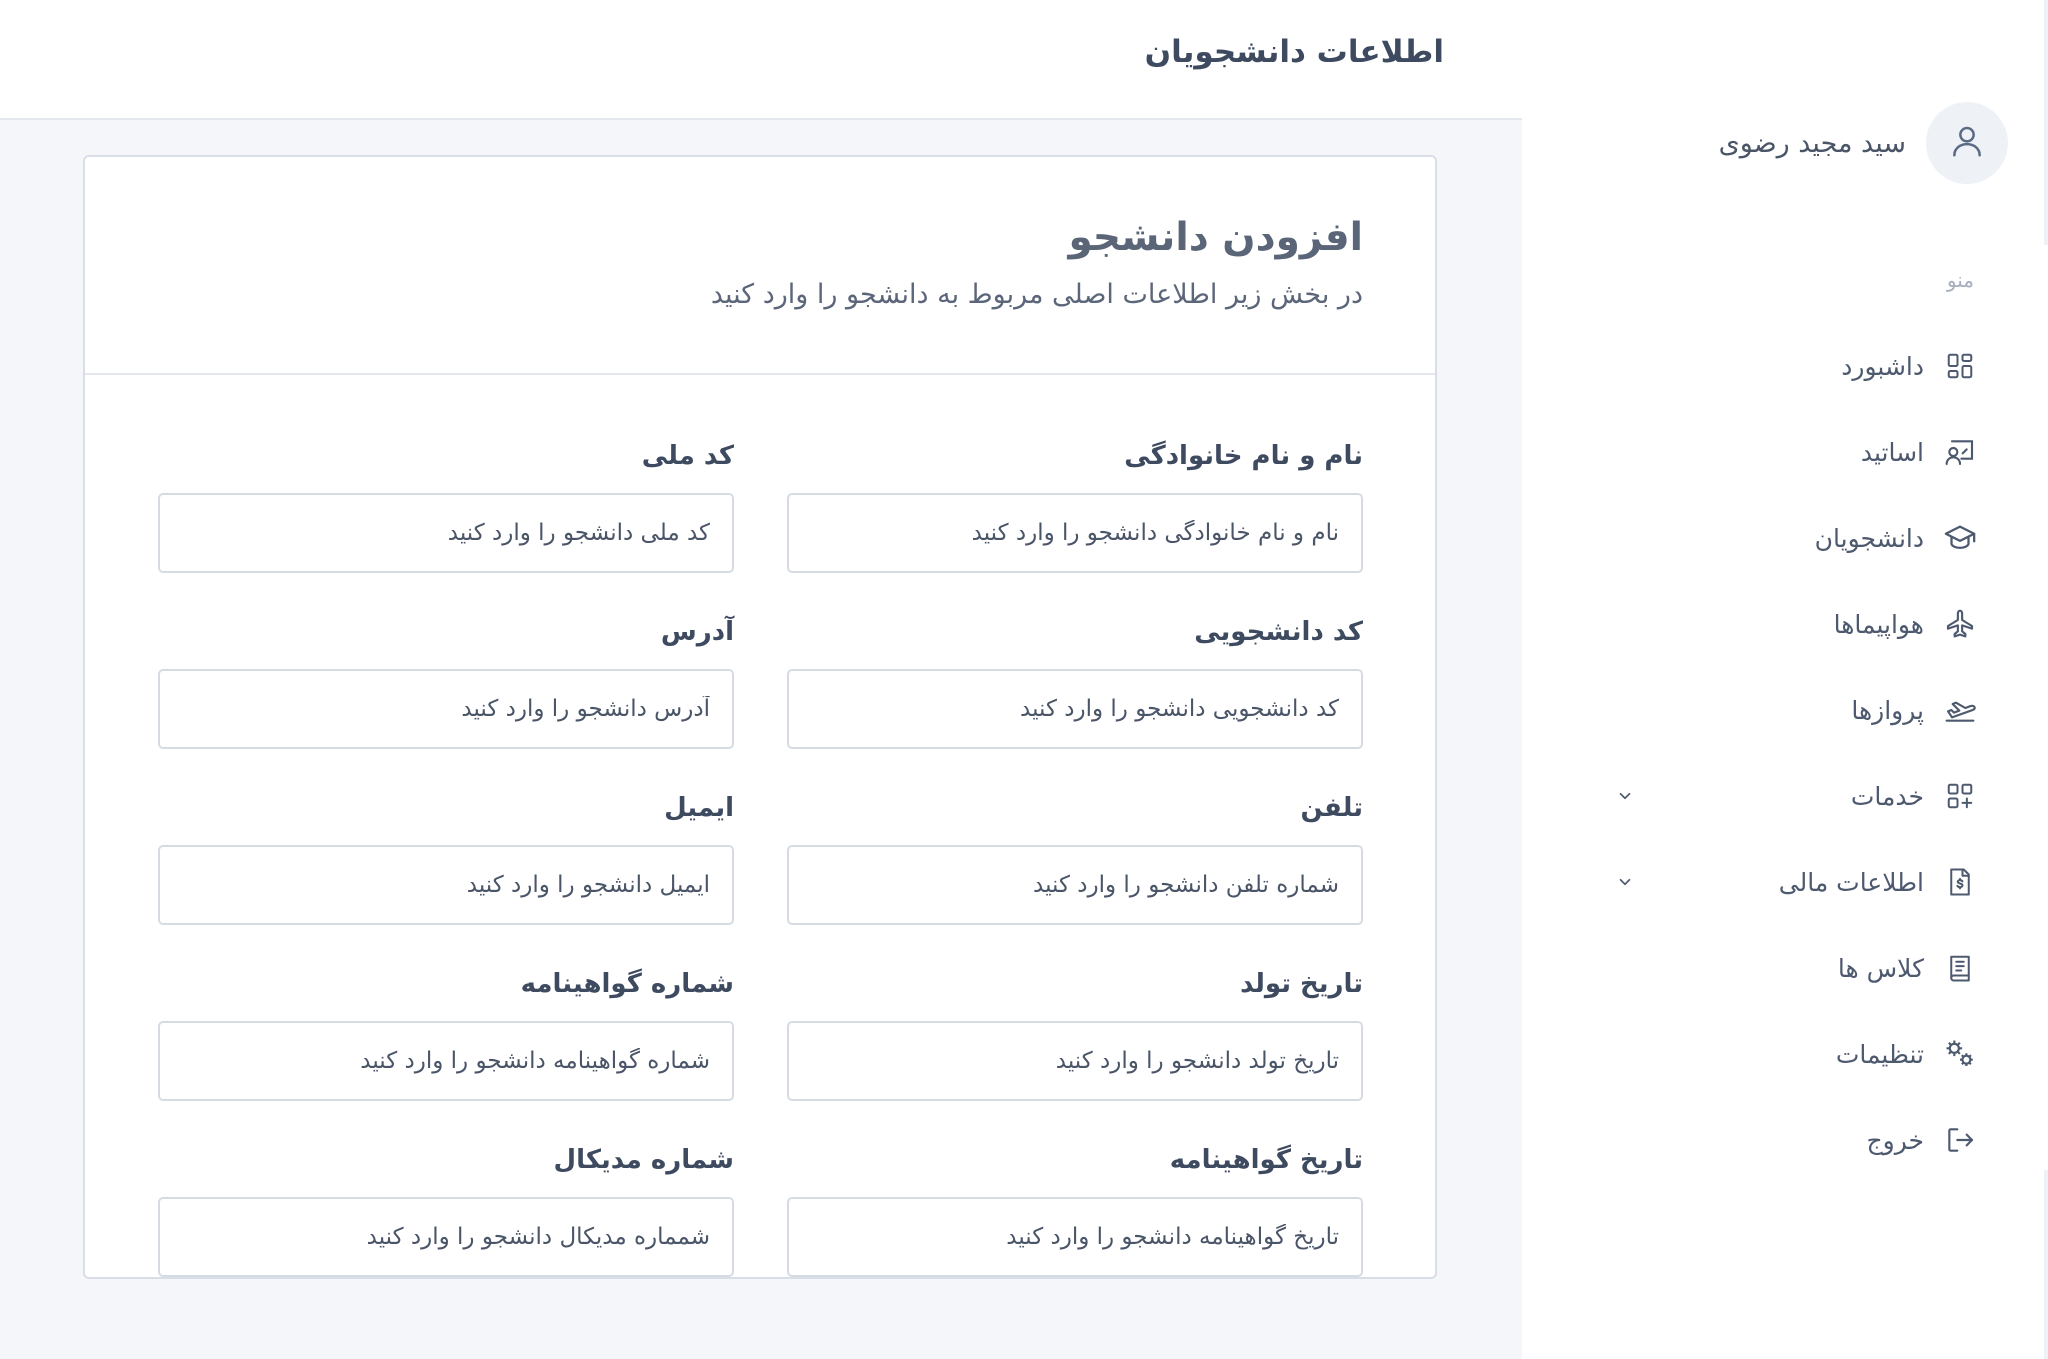 Image resolution: width=2048 pixels, height=1359 pixels. What do you see at coordinates (1960, 280) in the screenshot?
I see `menu-caption: منو` at bounding box center [1960, 280].